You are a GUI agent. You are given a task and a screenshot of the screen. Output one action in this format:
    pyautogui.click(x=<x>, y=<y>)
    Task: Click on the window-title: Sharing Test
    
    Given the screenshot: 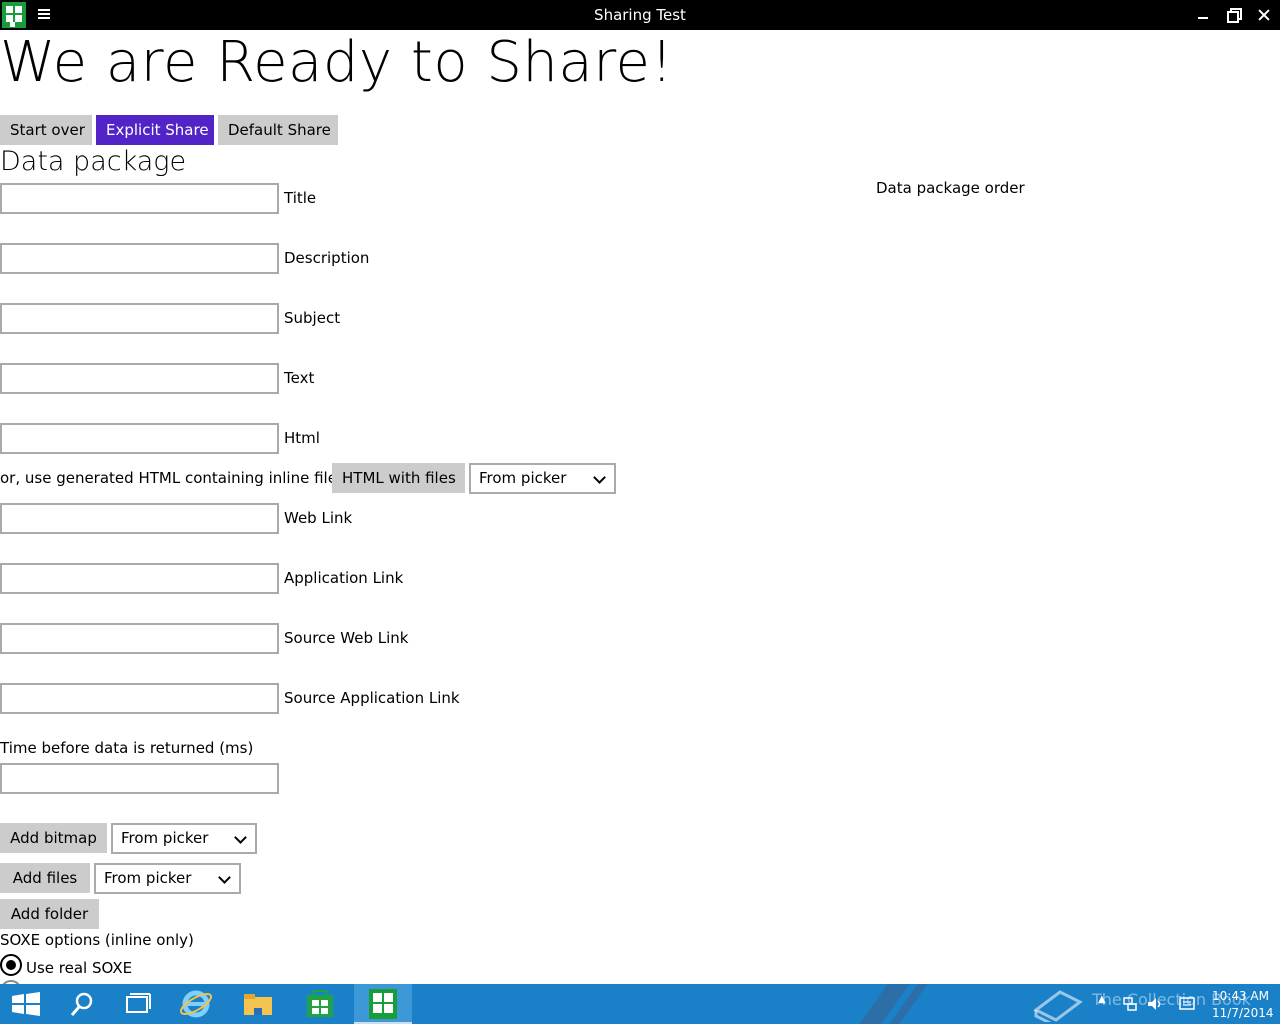 What is the action you would take?
    pyautogui.click(x=640, y=15)
    